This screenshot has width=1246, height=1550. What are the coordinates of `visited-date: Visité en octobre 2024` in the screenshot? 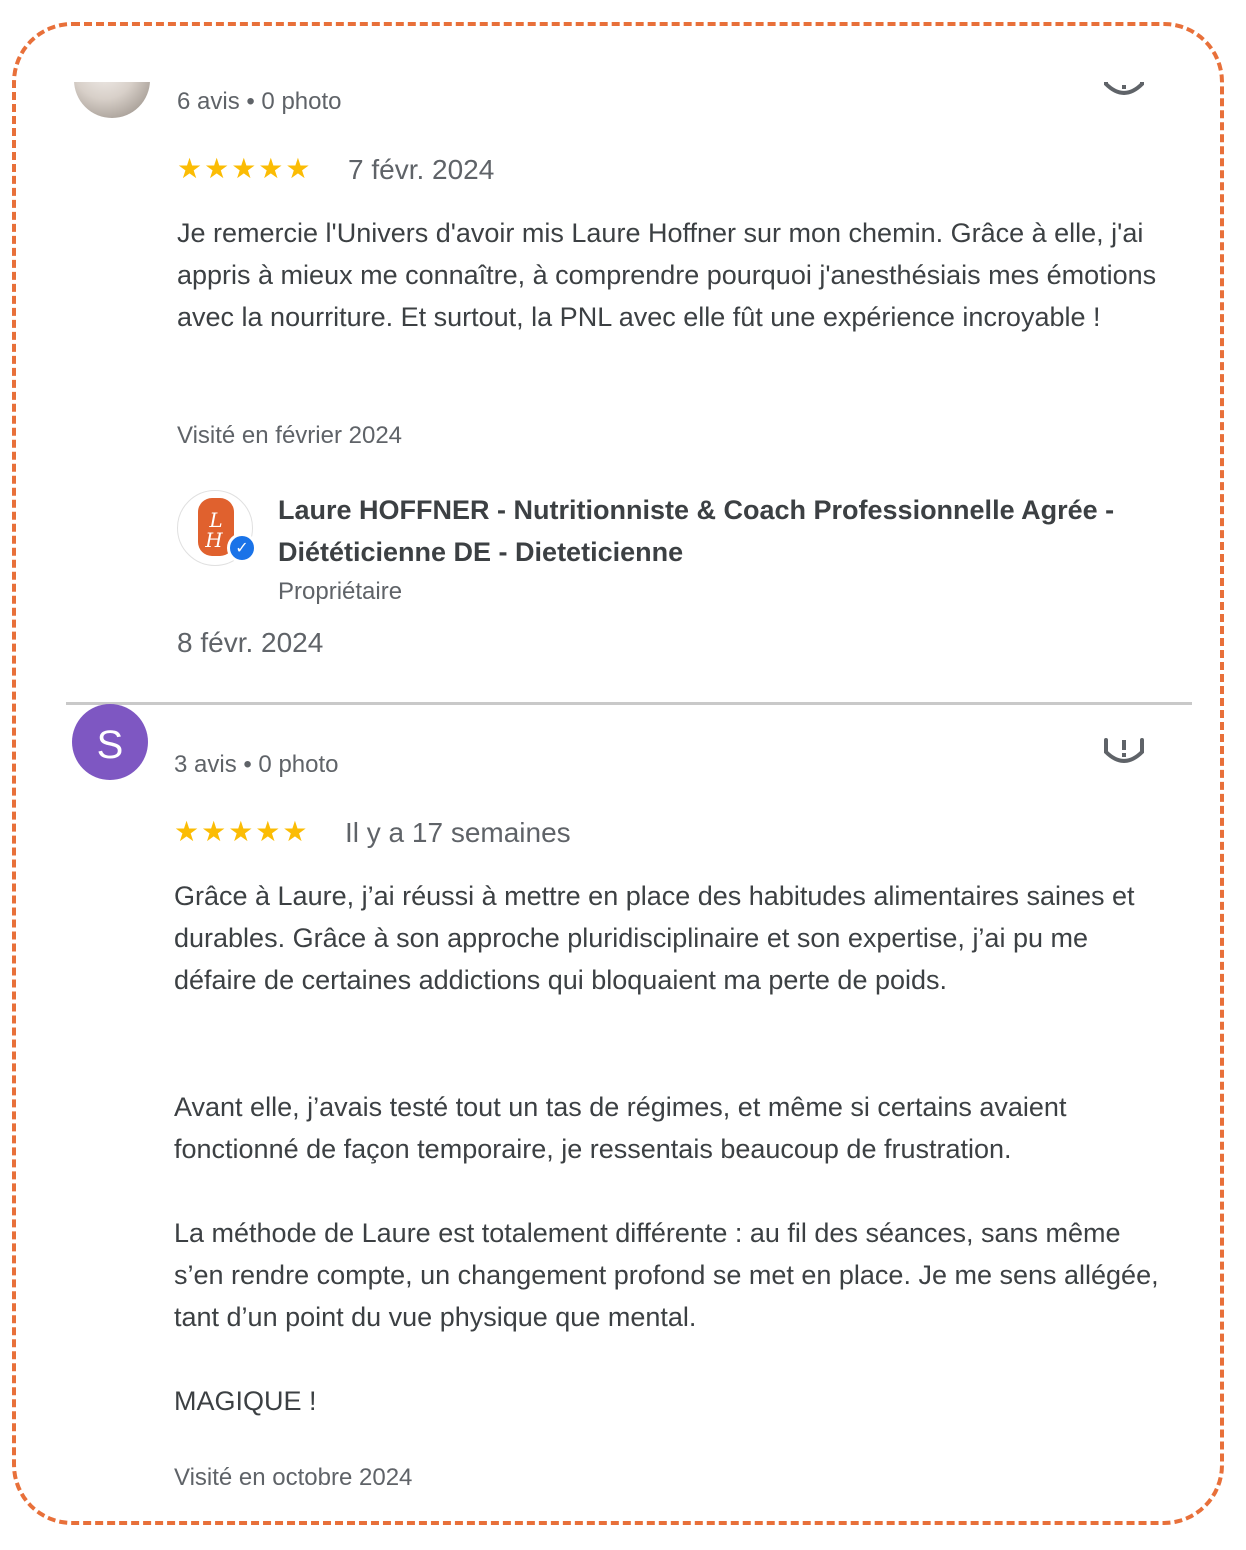 It's located at (293, 1477).